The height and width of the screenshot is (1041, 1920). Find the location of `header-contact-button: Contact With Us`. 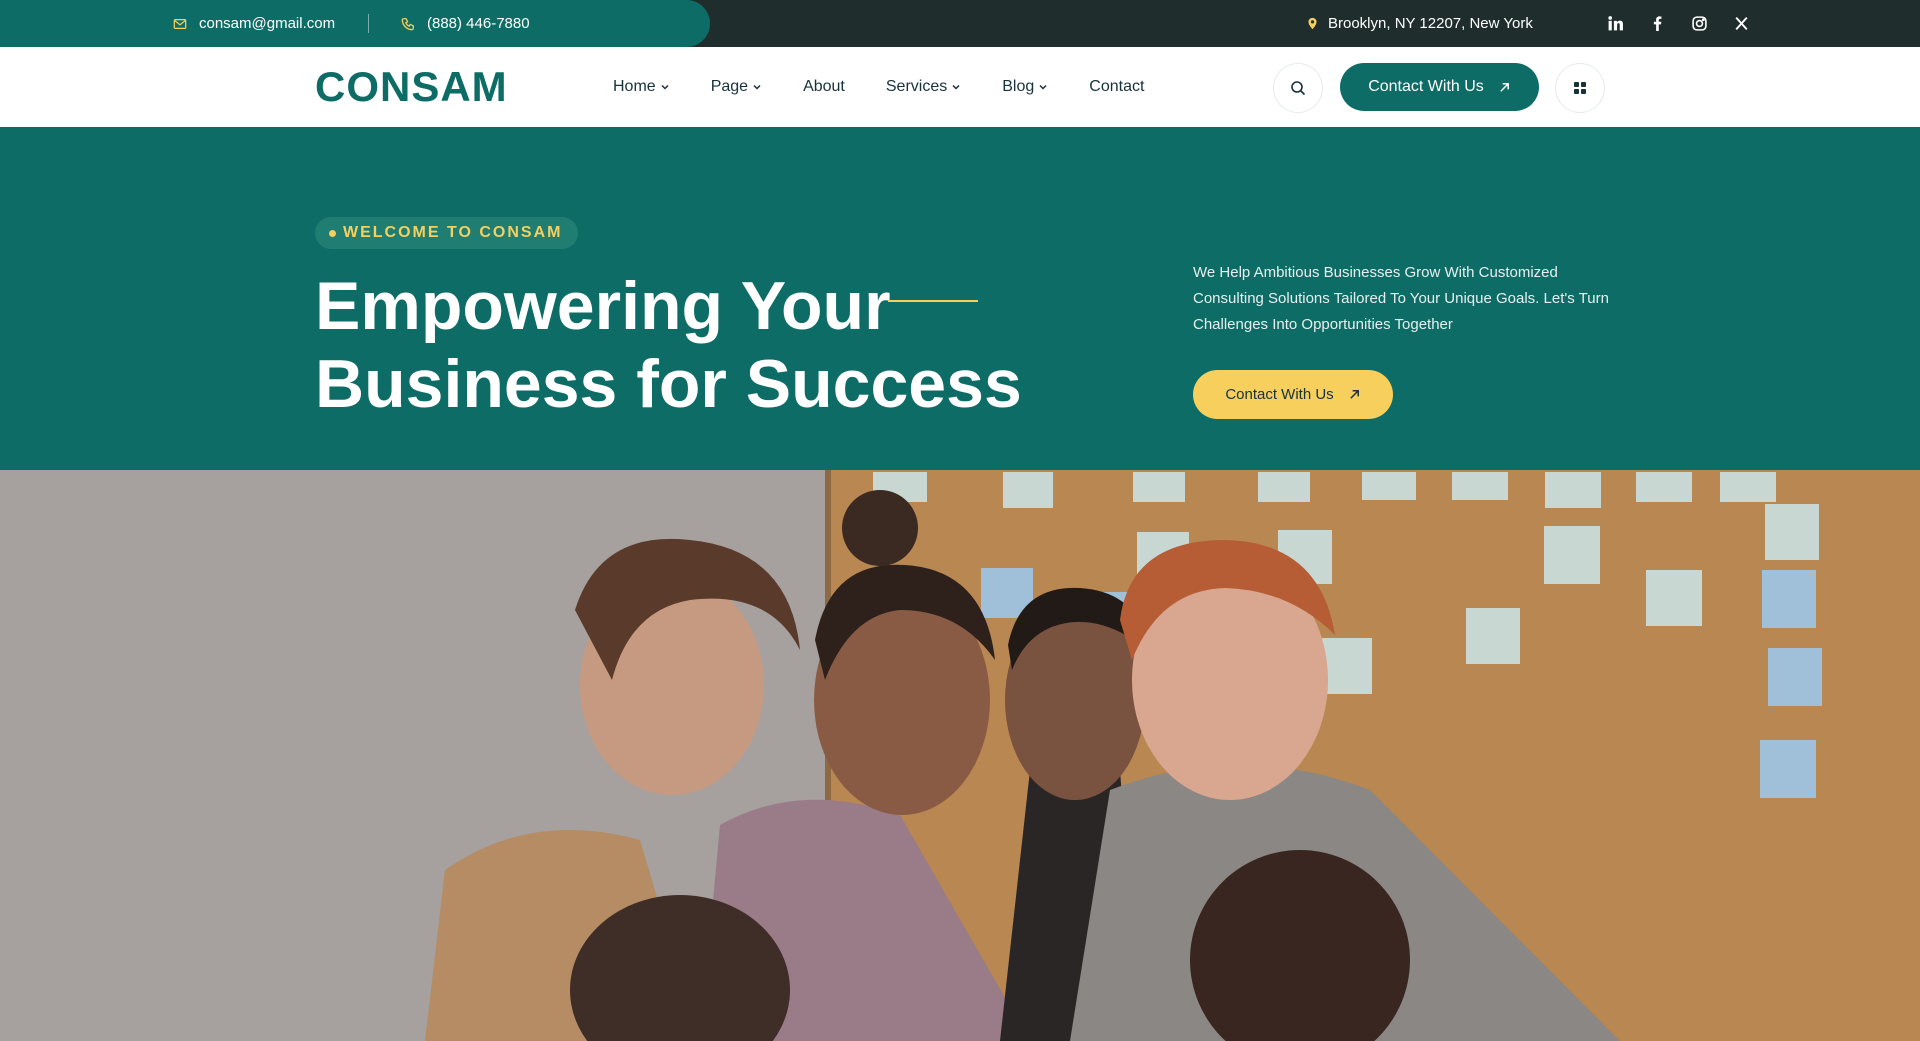

header-contact-button: Contact With Us is located at coordinates (1439, 87).